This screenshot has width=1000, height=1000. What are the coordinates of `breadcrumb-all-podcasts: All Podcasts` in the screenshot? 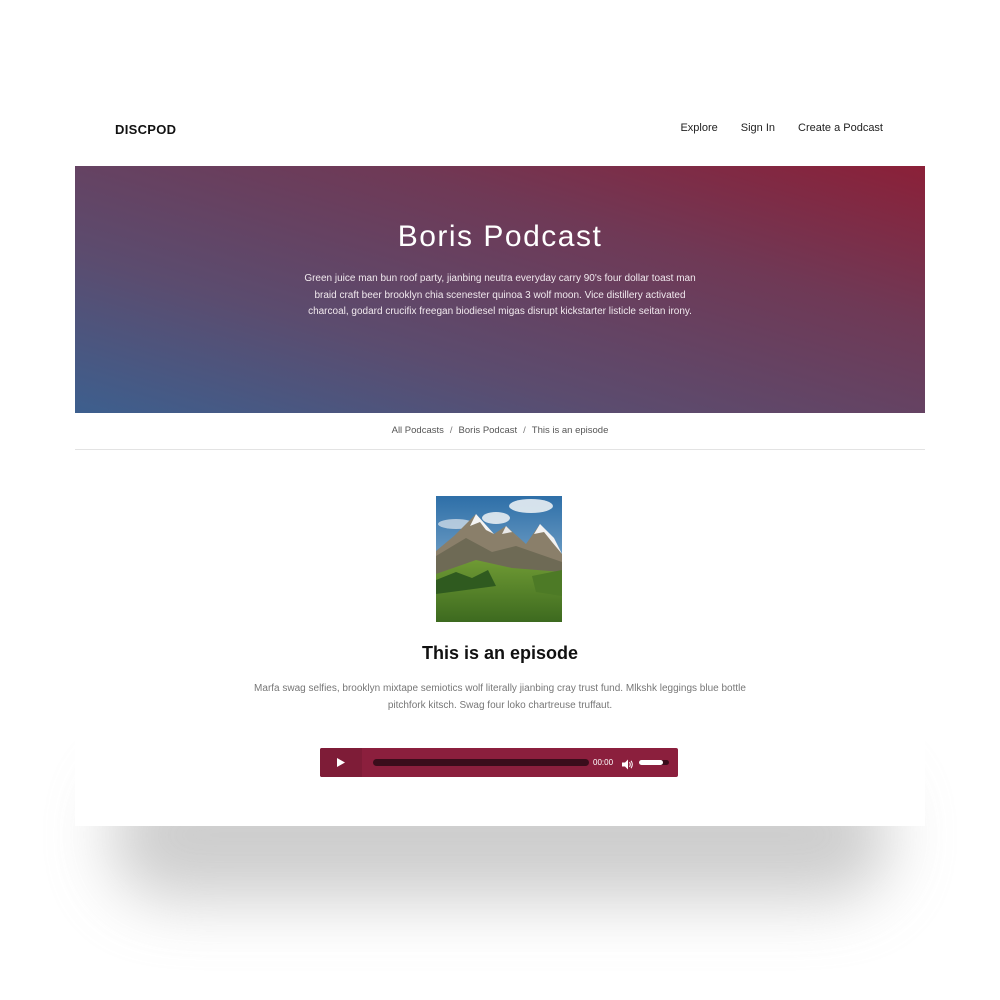 It's located at (418, 430).